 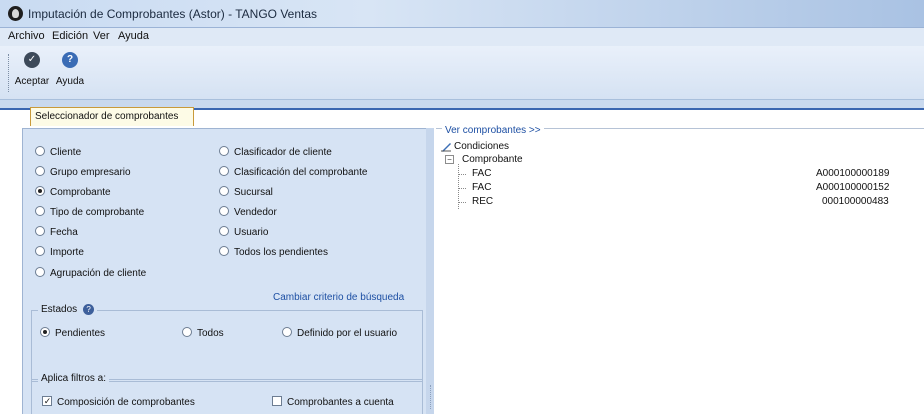 What do you see at coordinates (855, 201) in the screenshot?
I see `row-number: 000100000483` at bounding box center [855, 201].